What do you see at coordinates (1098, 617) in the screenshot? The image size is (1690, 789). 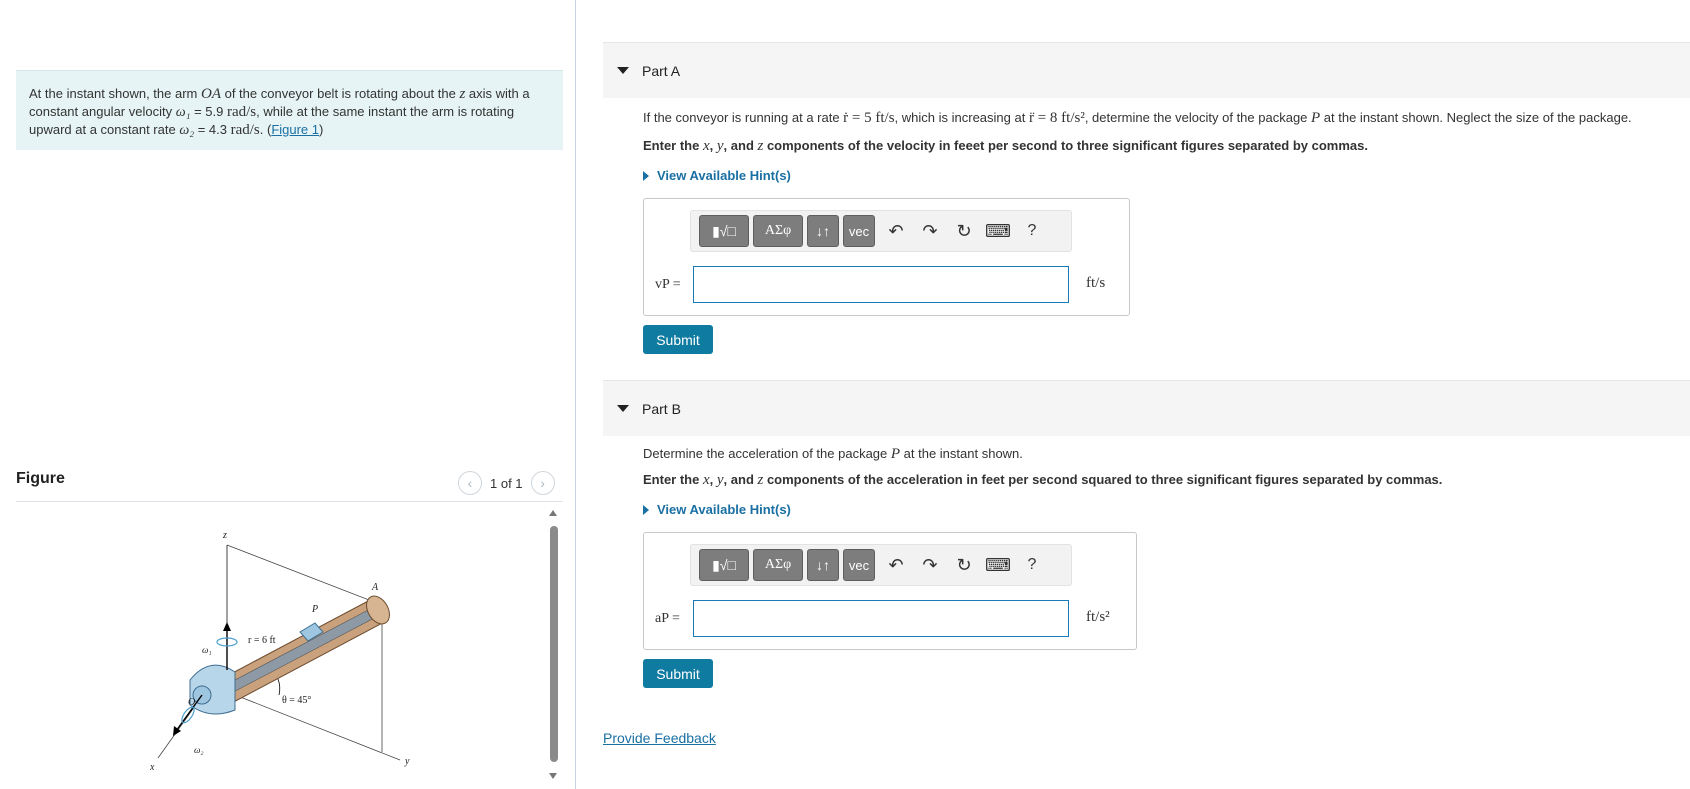 I see `acceleration-unit: ft/s²` at bounding box center [1098, 617].